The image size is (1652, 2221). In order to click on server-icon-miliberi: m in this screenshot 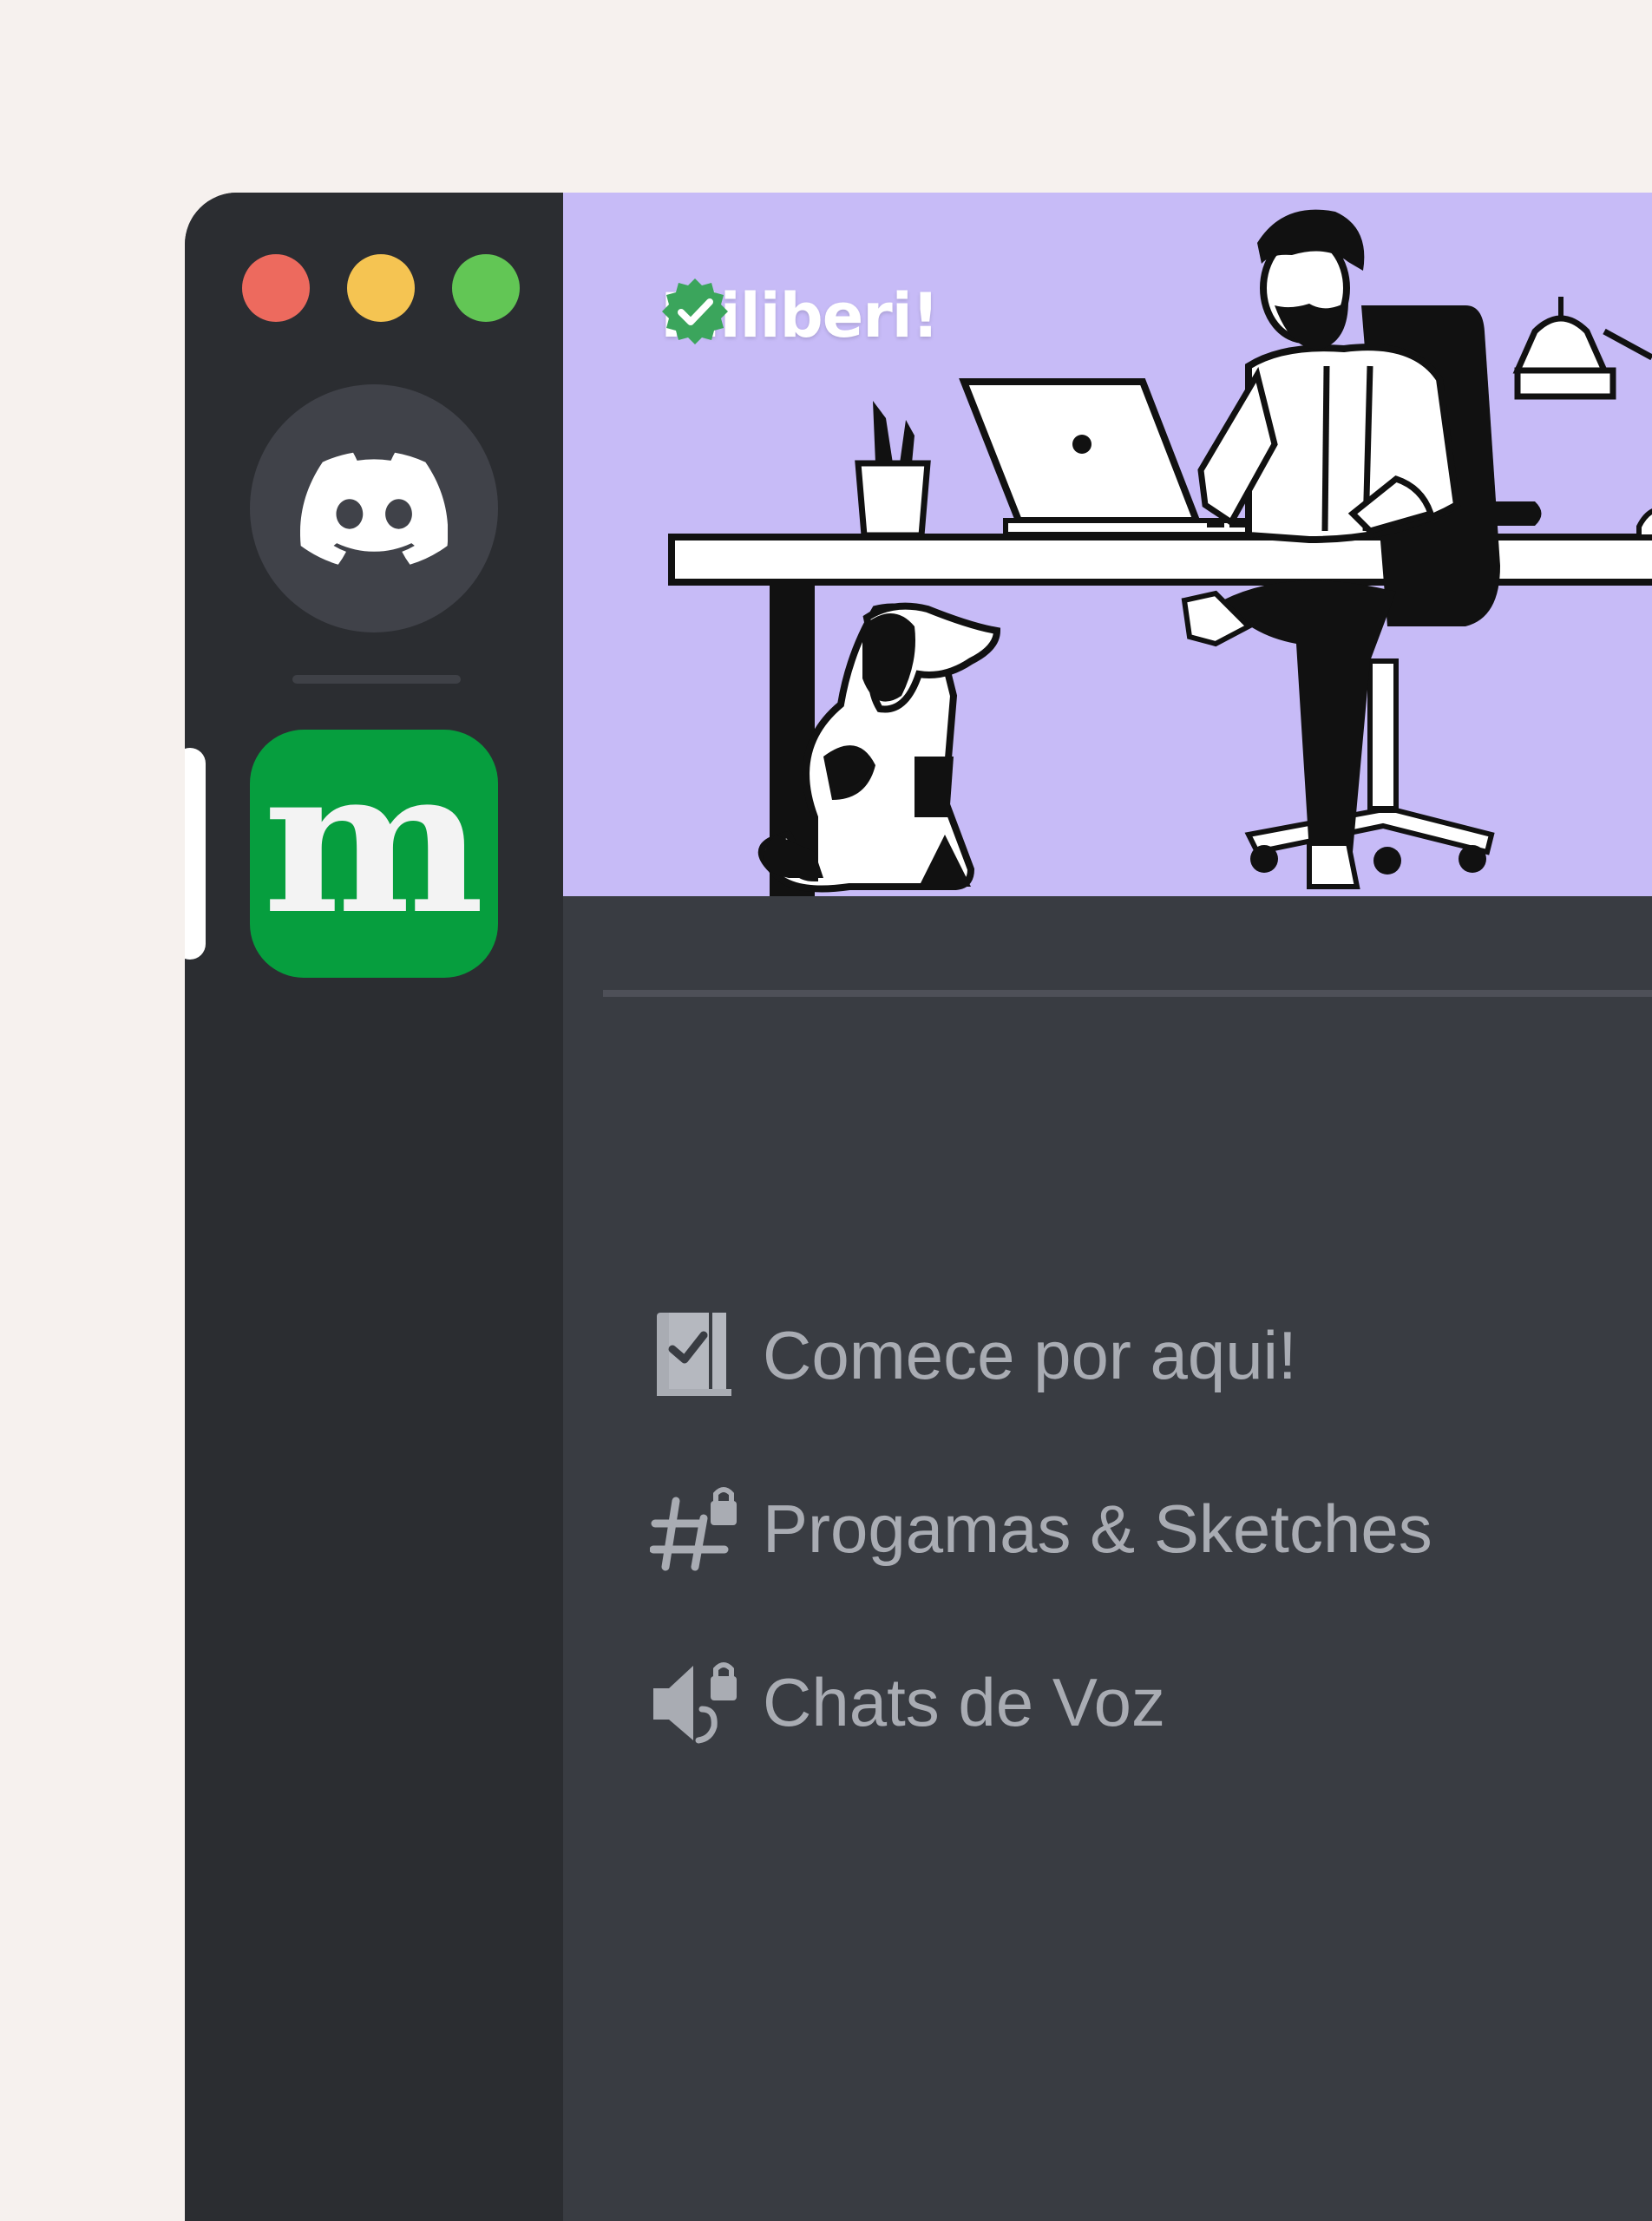, I will do `click(374, 854)`.